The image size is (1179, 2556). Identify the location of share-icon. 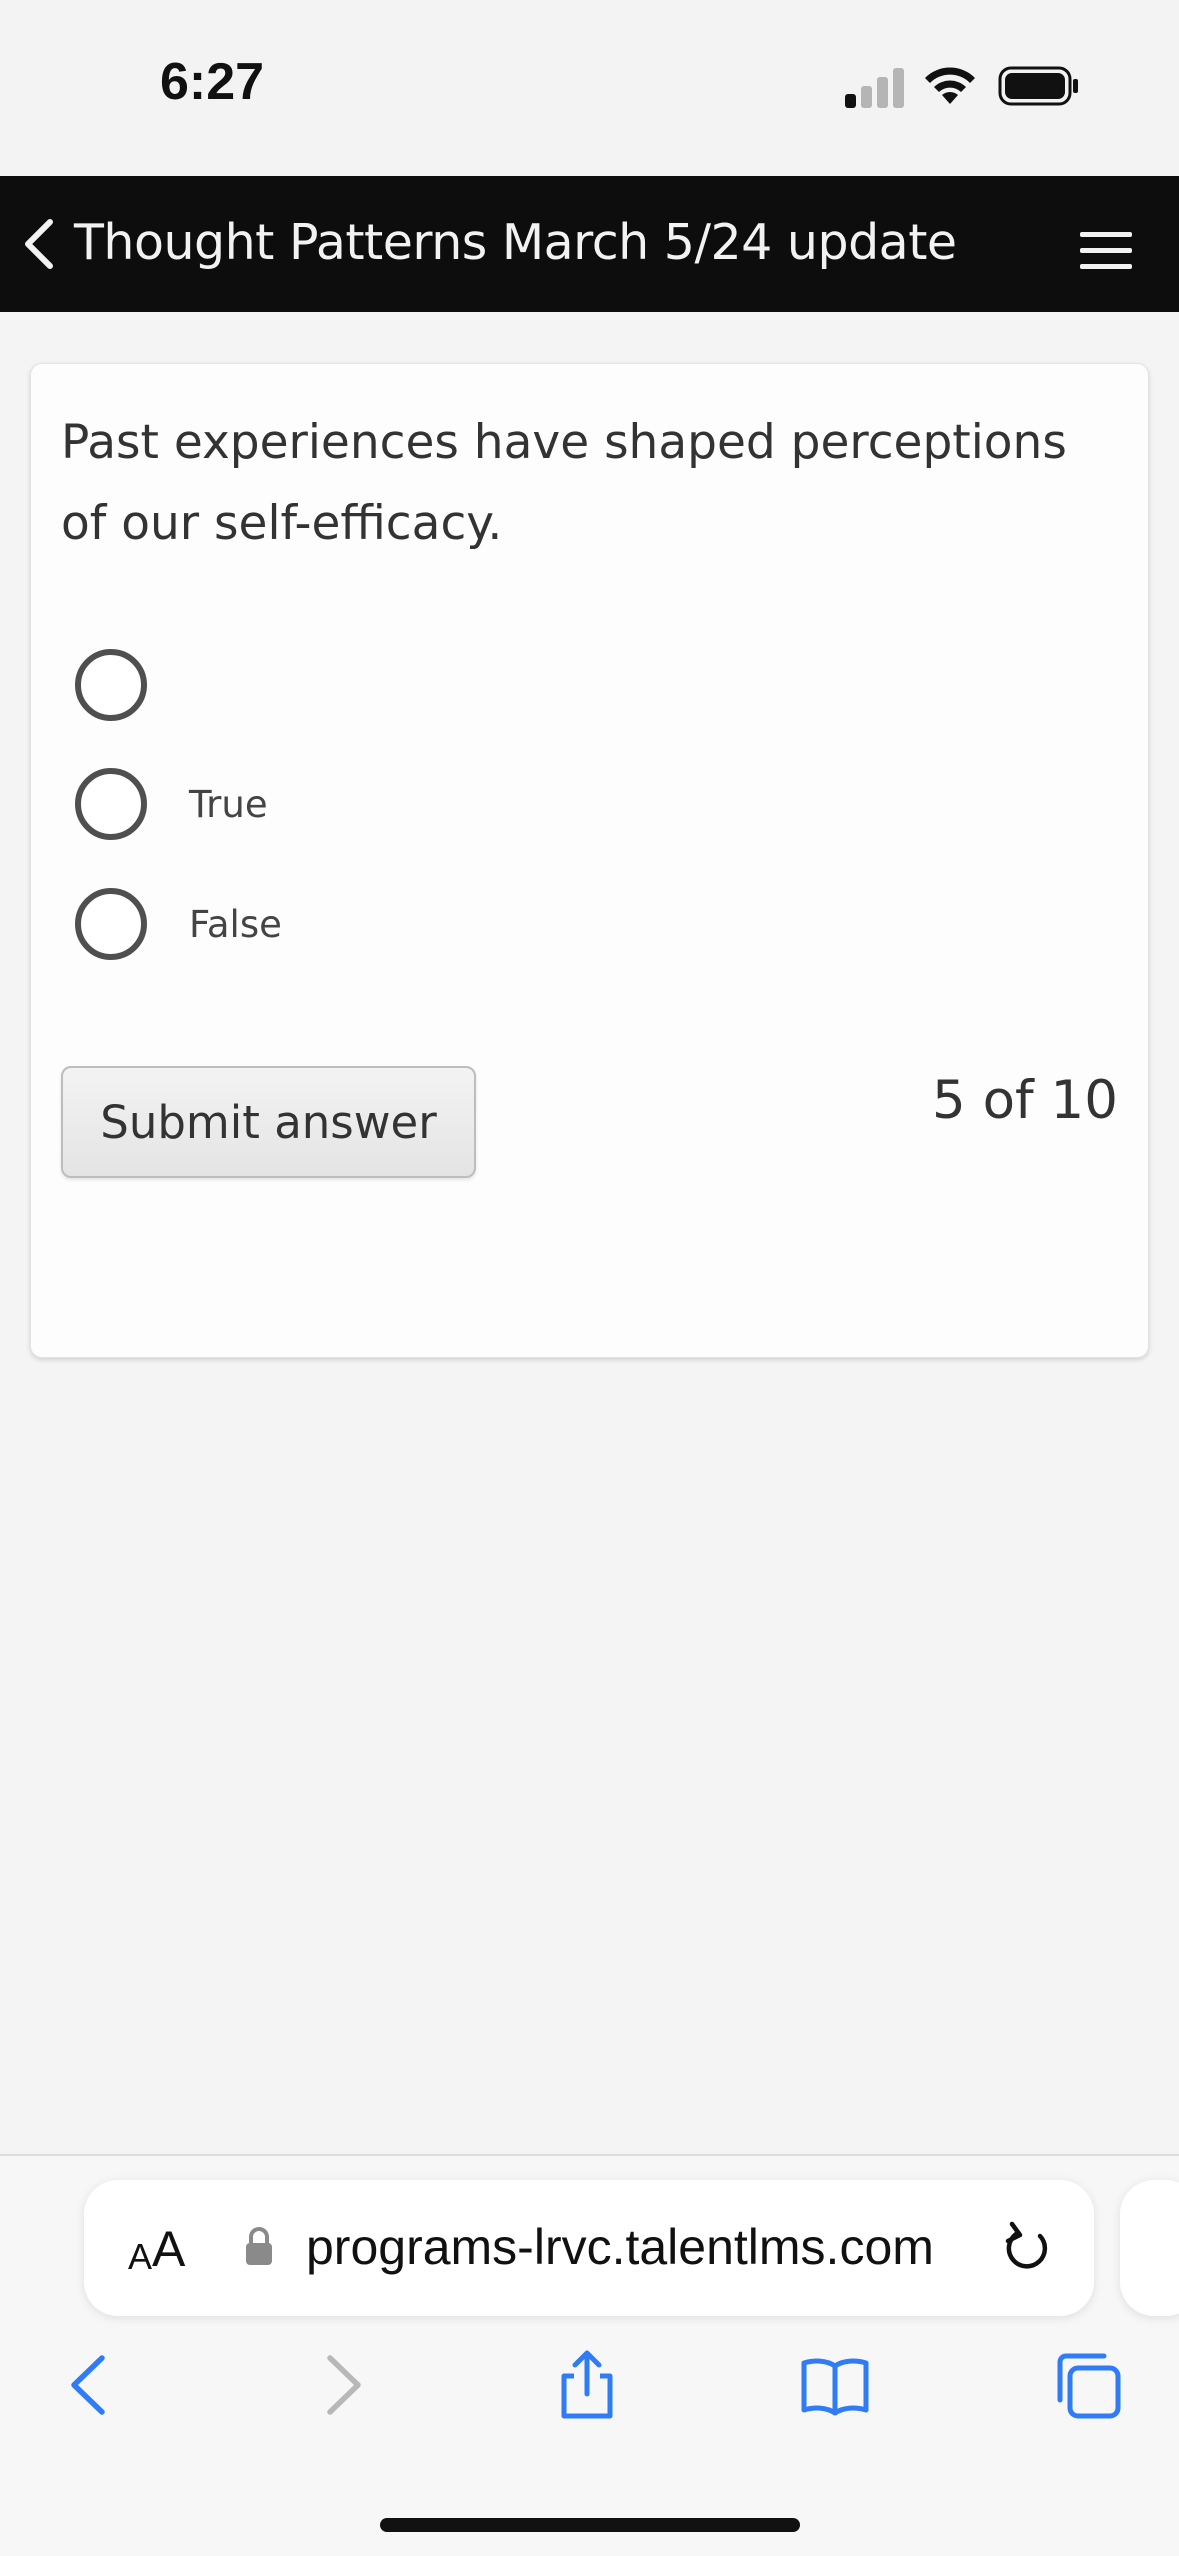
(587, 2385).